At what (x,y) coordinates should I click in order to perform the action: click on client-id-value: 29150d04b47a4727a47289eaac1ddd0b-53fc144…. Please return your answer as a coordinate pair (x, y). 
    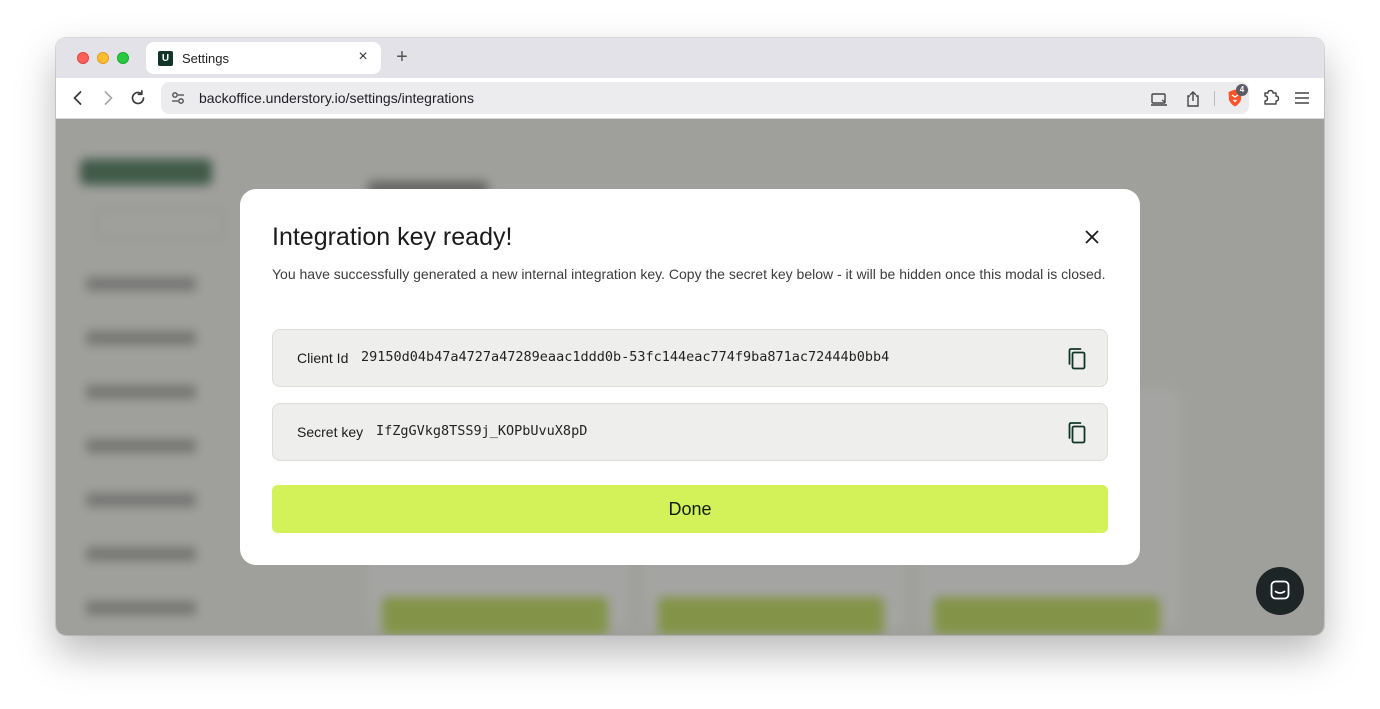
    Looking at the image, I should click on (625, 357).